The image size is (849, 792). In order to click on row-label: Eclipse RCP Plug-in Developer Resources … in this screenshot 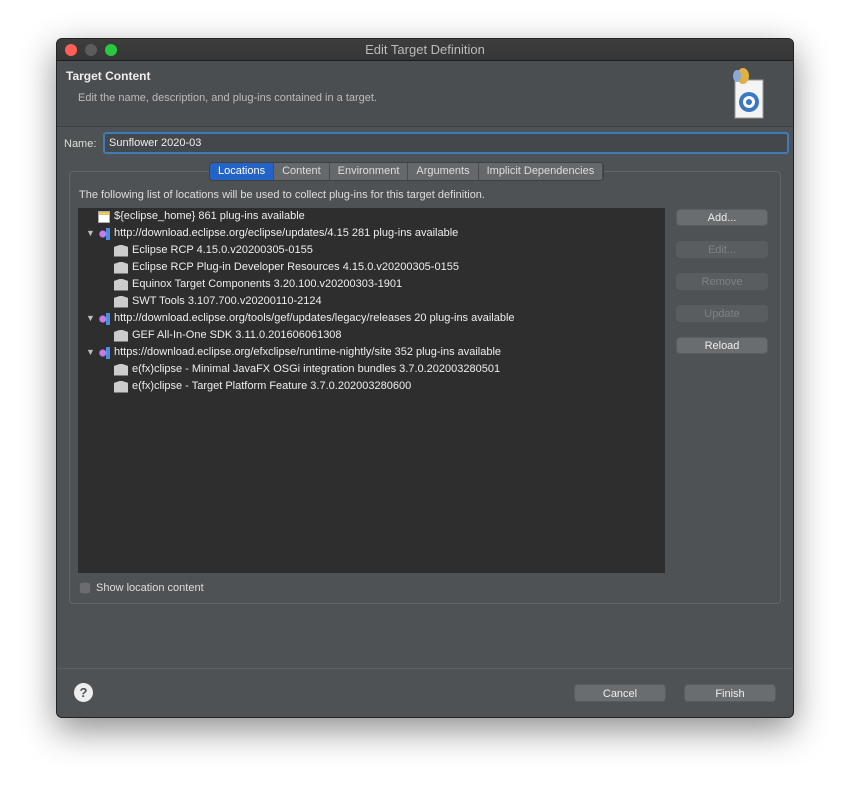, I will do `click(295, 267)`.